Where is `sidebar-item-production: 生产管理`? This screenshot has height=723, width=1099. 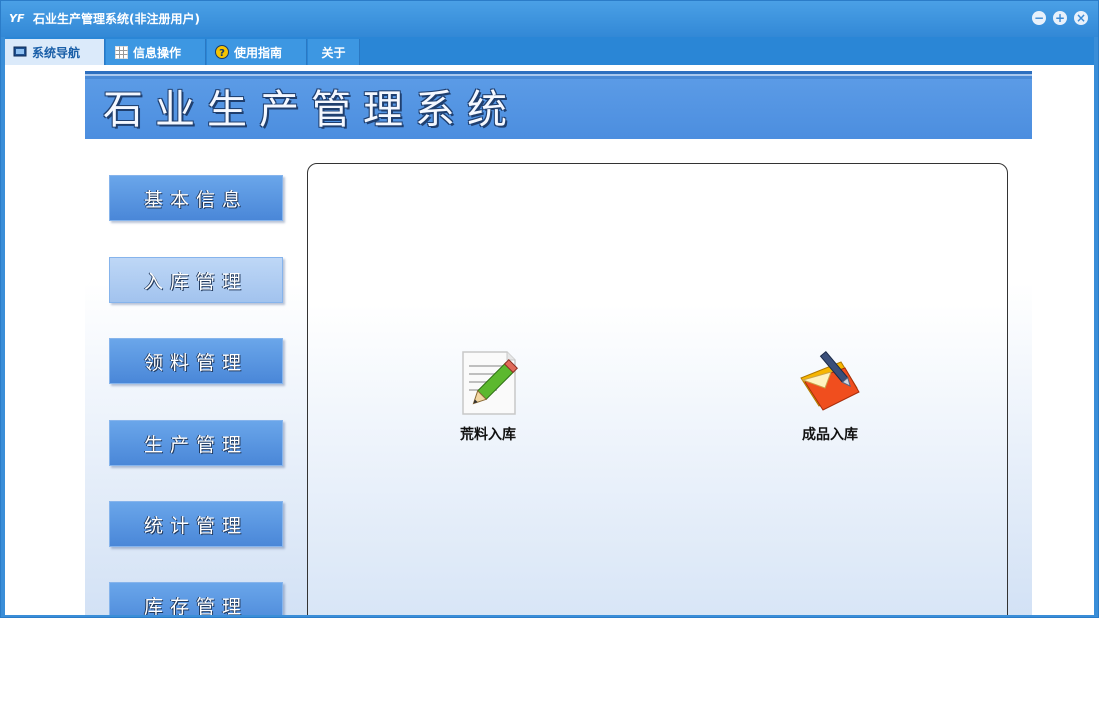 sidebar-item-production: 生产管理 is located at coordinates (196, 443).